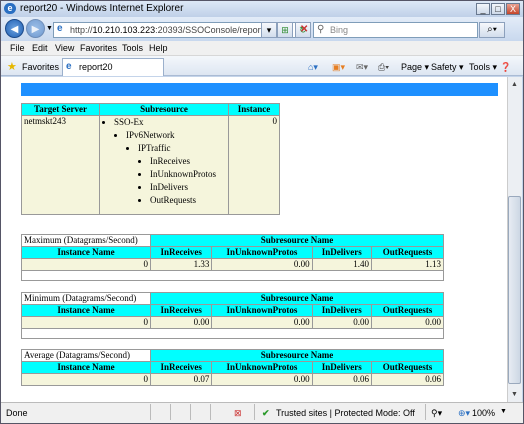 The image size is (524, 424). What do you see at coordinates (86, 298) in the screenshot?
I see `table-label: Minimum (Datagrams/Second)` at bounding box center [86, 298].